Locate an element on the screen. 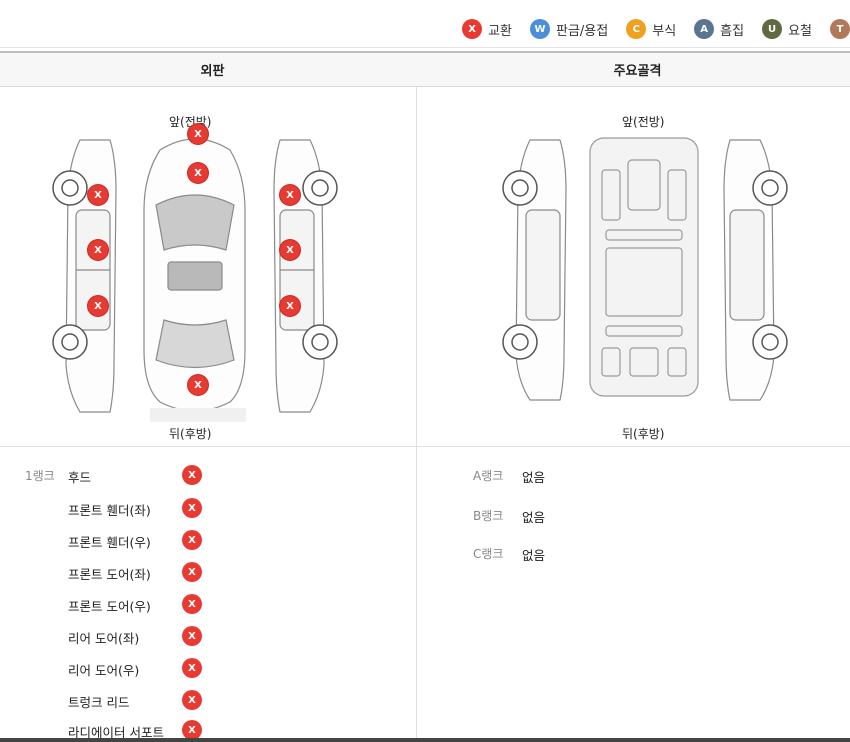  part-name: 리어 도어(우) is located at coordinates (104, 670).